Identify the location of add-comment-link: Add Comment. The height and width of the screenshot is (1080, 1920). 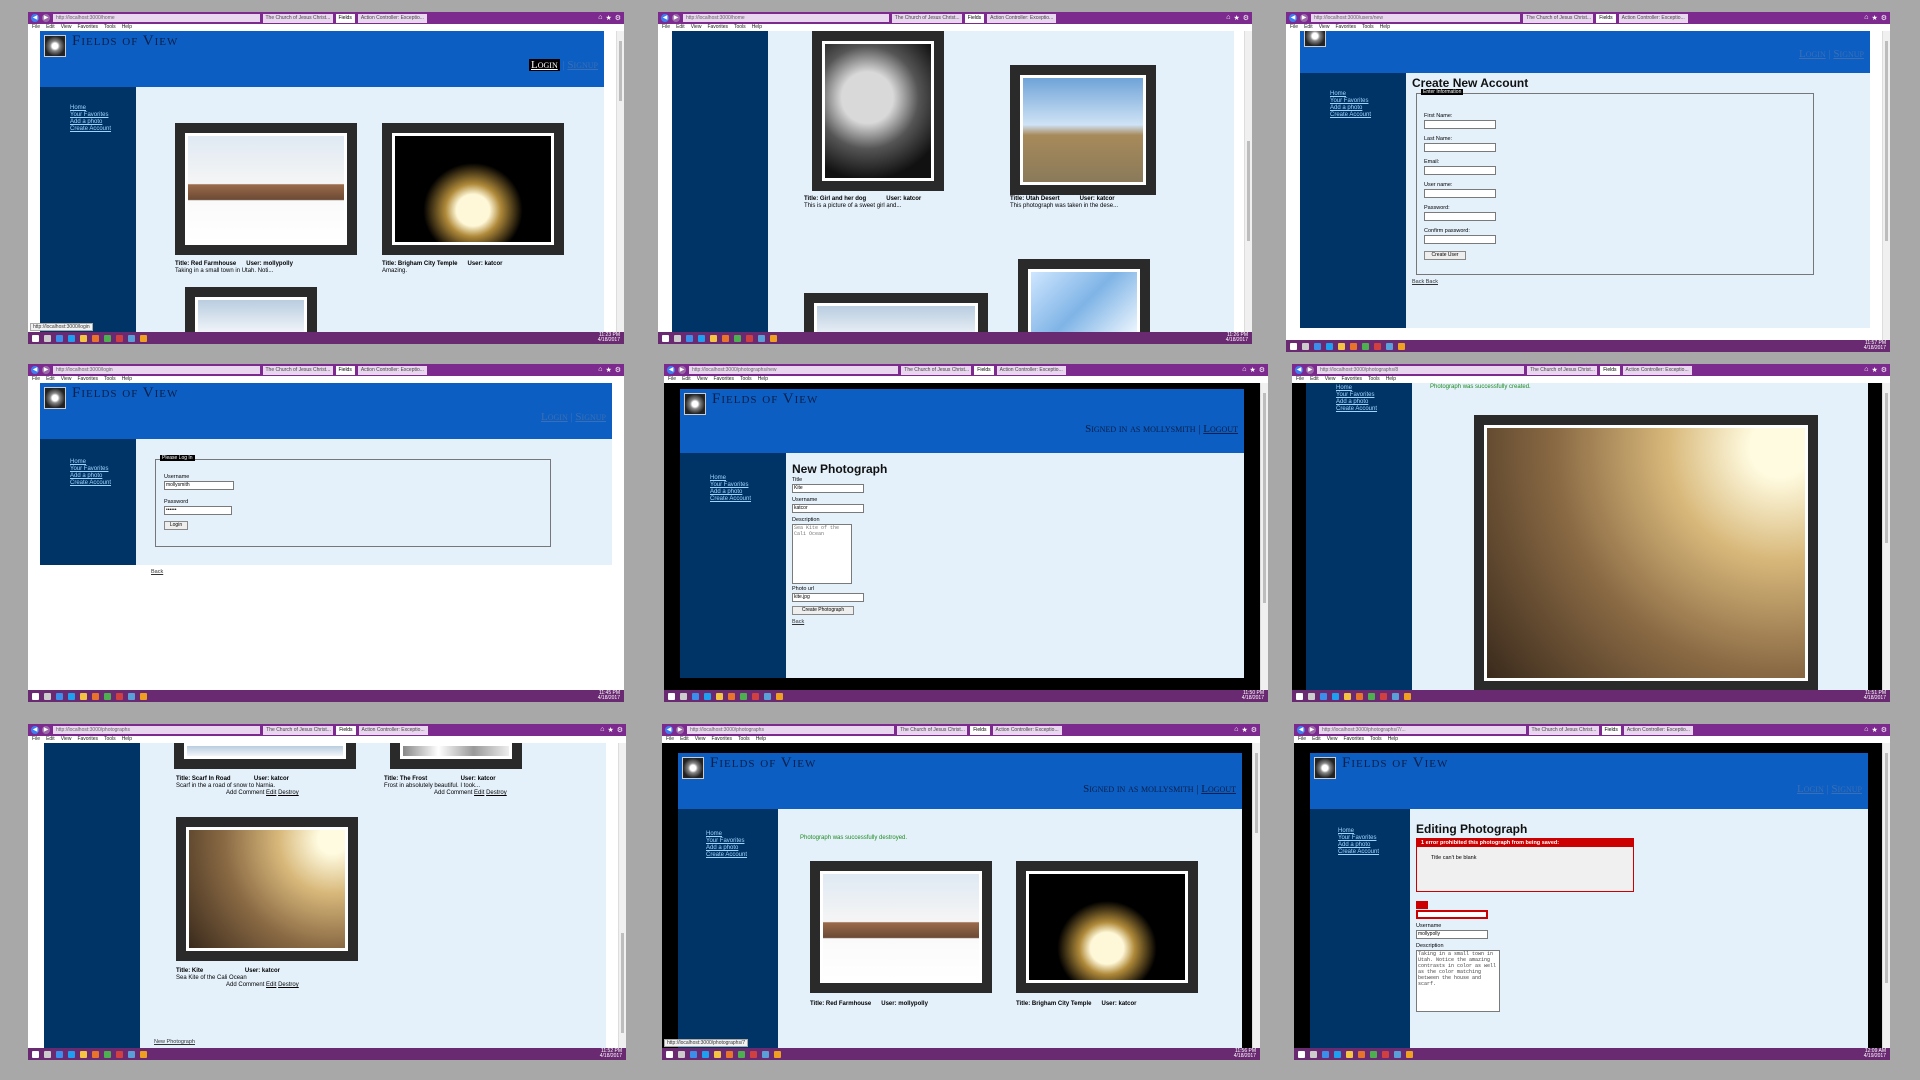
(453, 793).